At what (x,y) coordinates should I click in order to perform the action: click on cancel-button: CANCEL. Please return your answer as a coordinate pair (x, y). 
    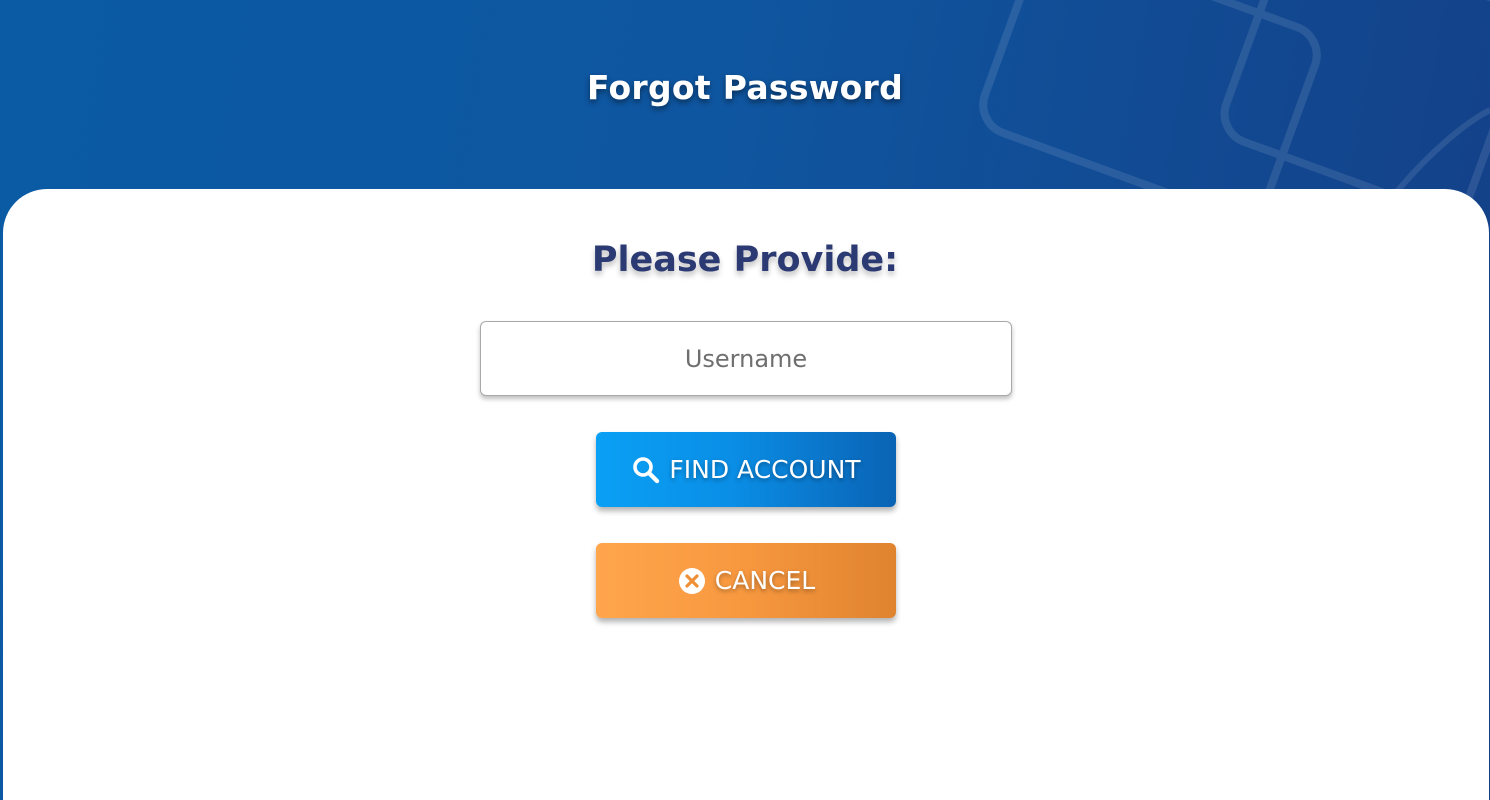
    Looking at the image, I should click on (746, 580).